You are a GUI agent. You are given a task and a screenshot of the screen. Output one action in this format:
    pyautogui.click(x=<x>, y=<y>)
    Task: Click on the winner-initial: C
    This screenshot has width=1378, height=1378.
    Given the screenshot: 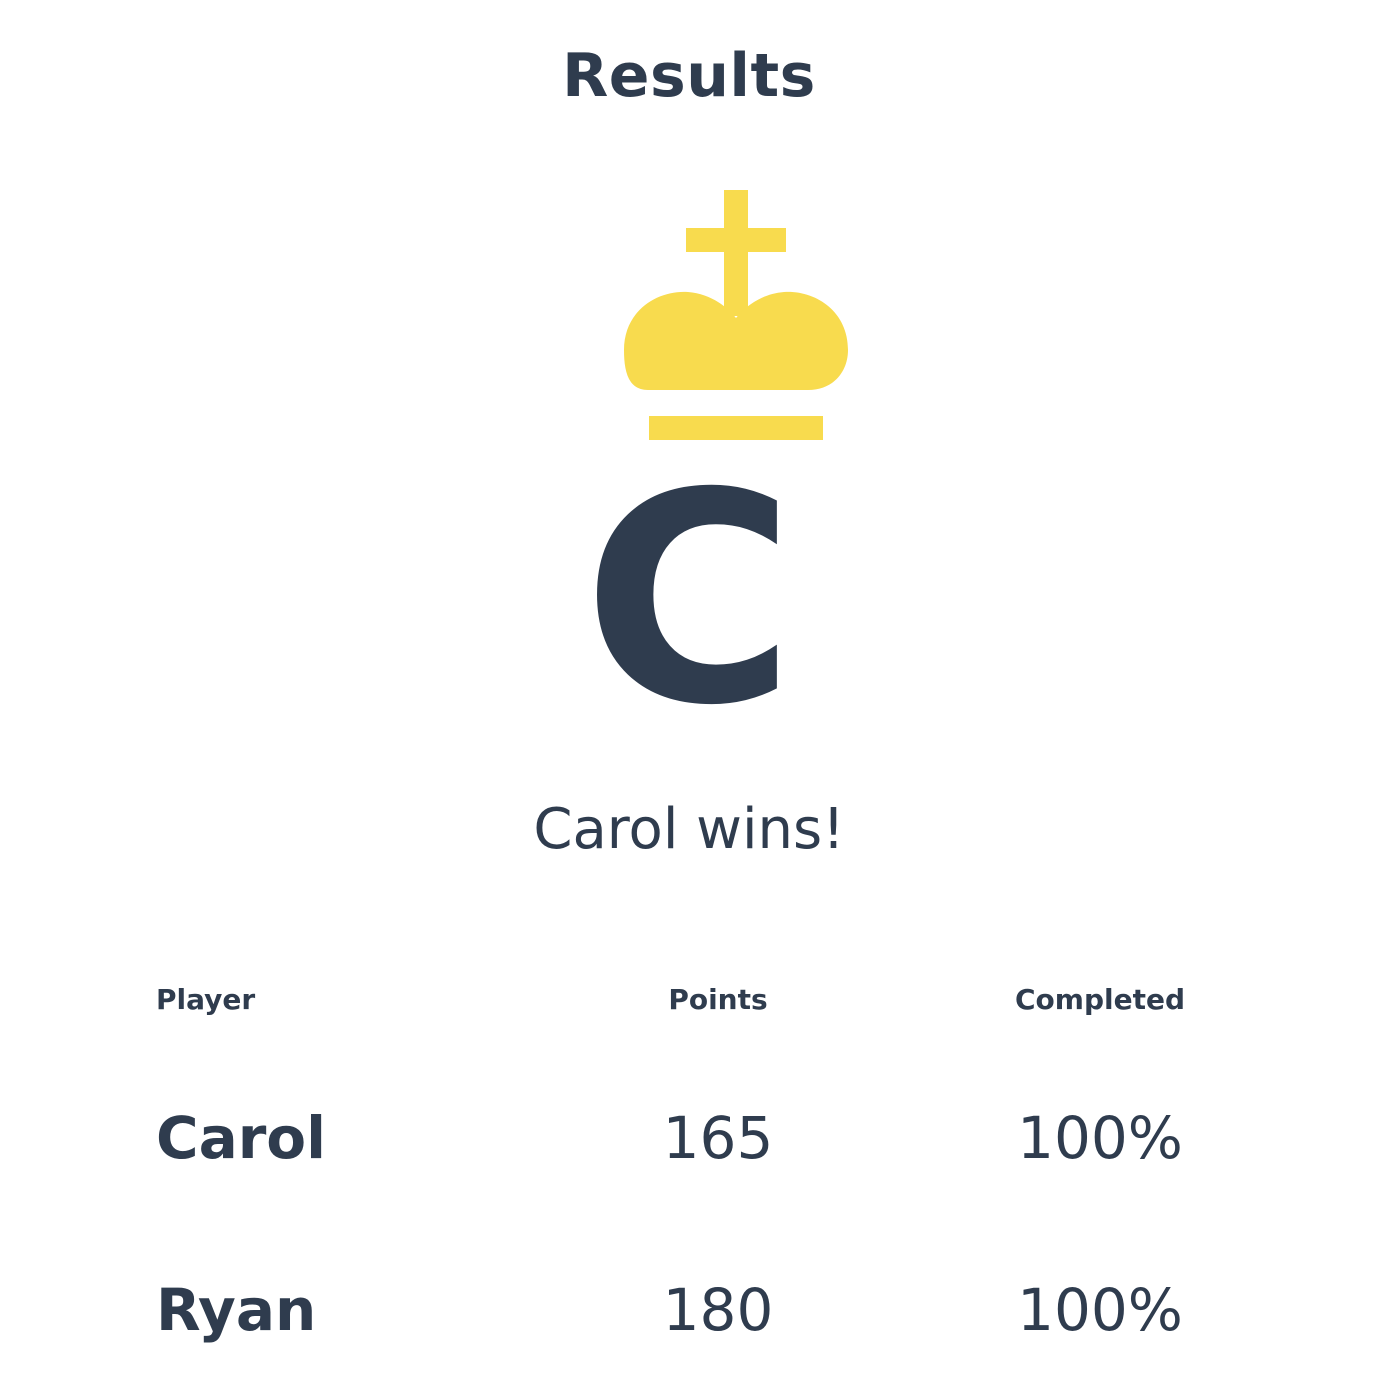 What is the action you would take?
    pyautogui.click(x=689, y=600)
    